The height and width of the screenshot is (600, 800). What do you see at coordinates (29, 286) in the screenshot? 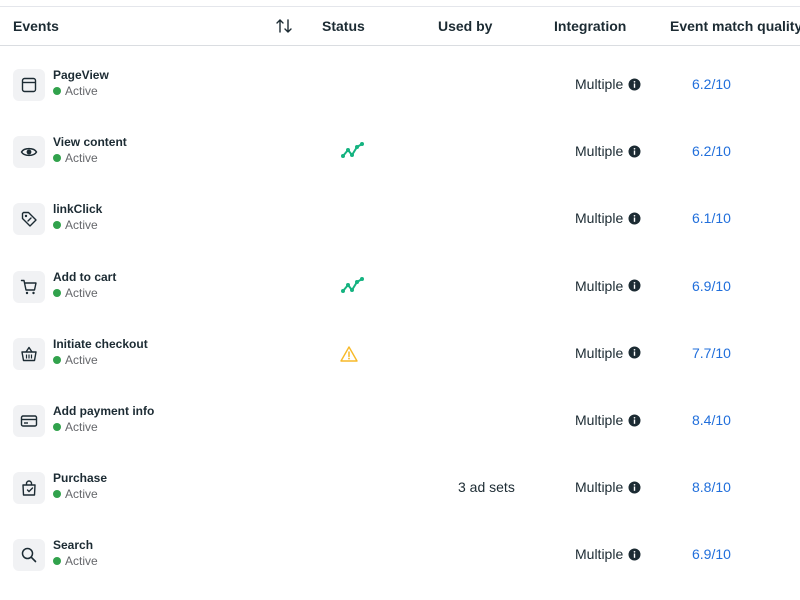
I see `cart-icon` at bounding box center [29, 286].